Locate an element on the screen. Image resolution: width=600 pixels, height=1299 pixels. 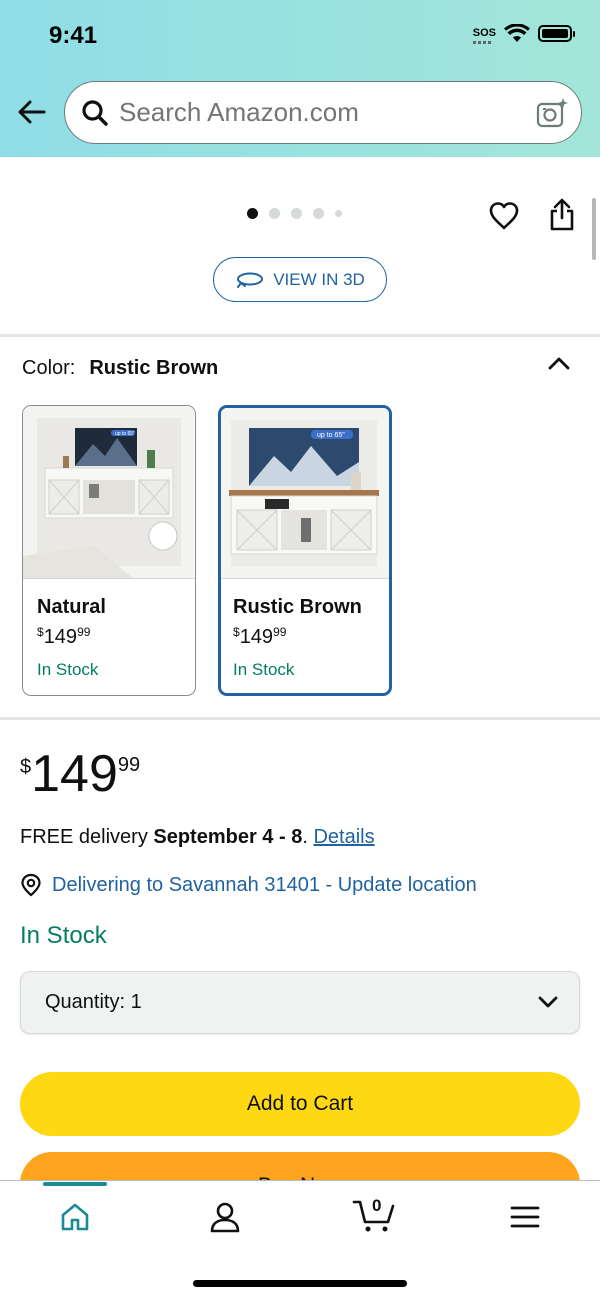
cart-count: 0 is located at coordinates (377, 1205).